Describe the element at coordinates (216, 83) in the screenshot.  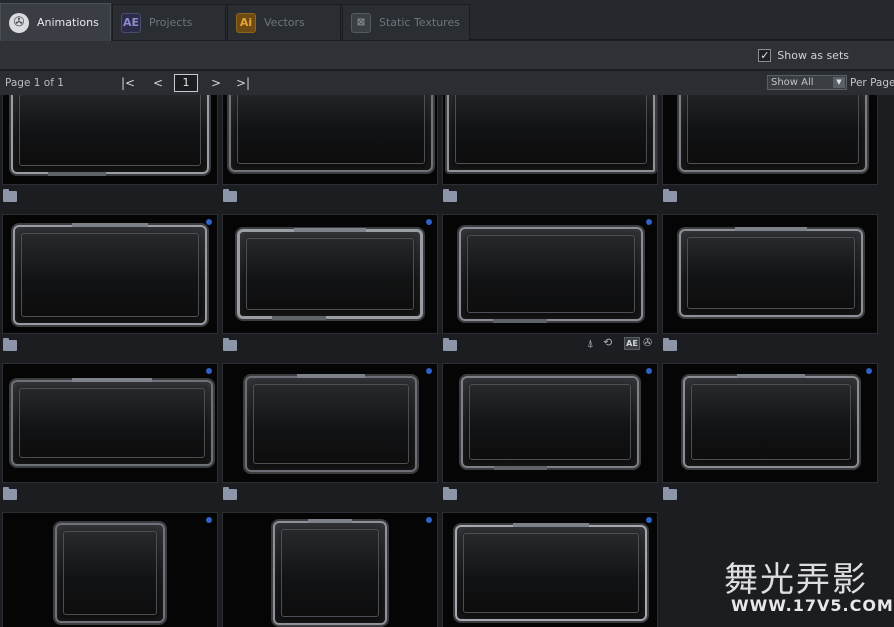
I see `next-page-button: >` at that location.